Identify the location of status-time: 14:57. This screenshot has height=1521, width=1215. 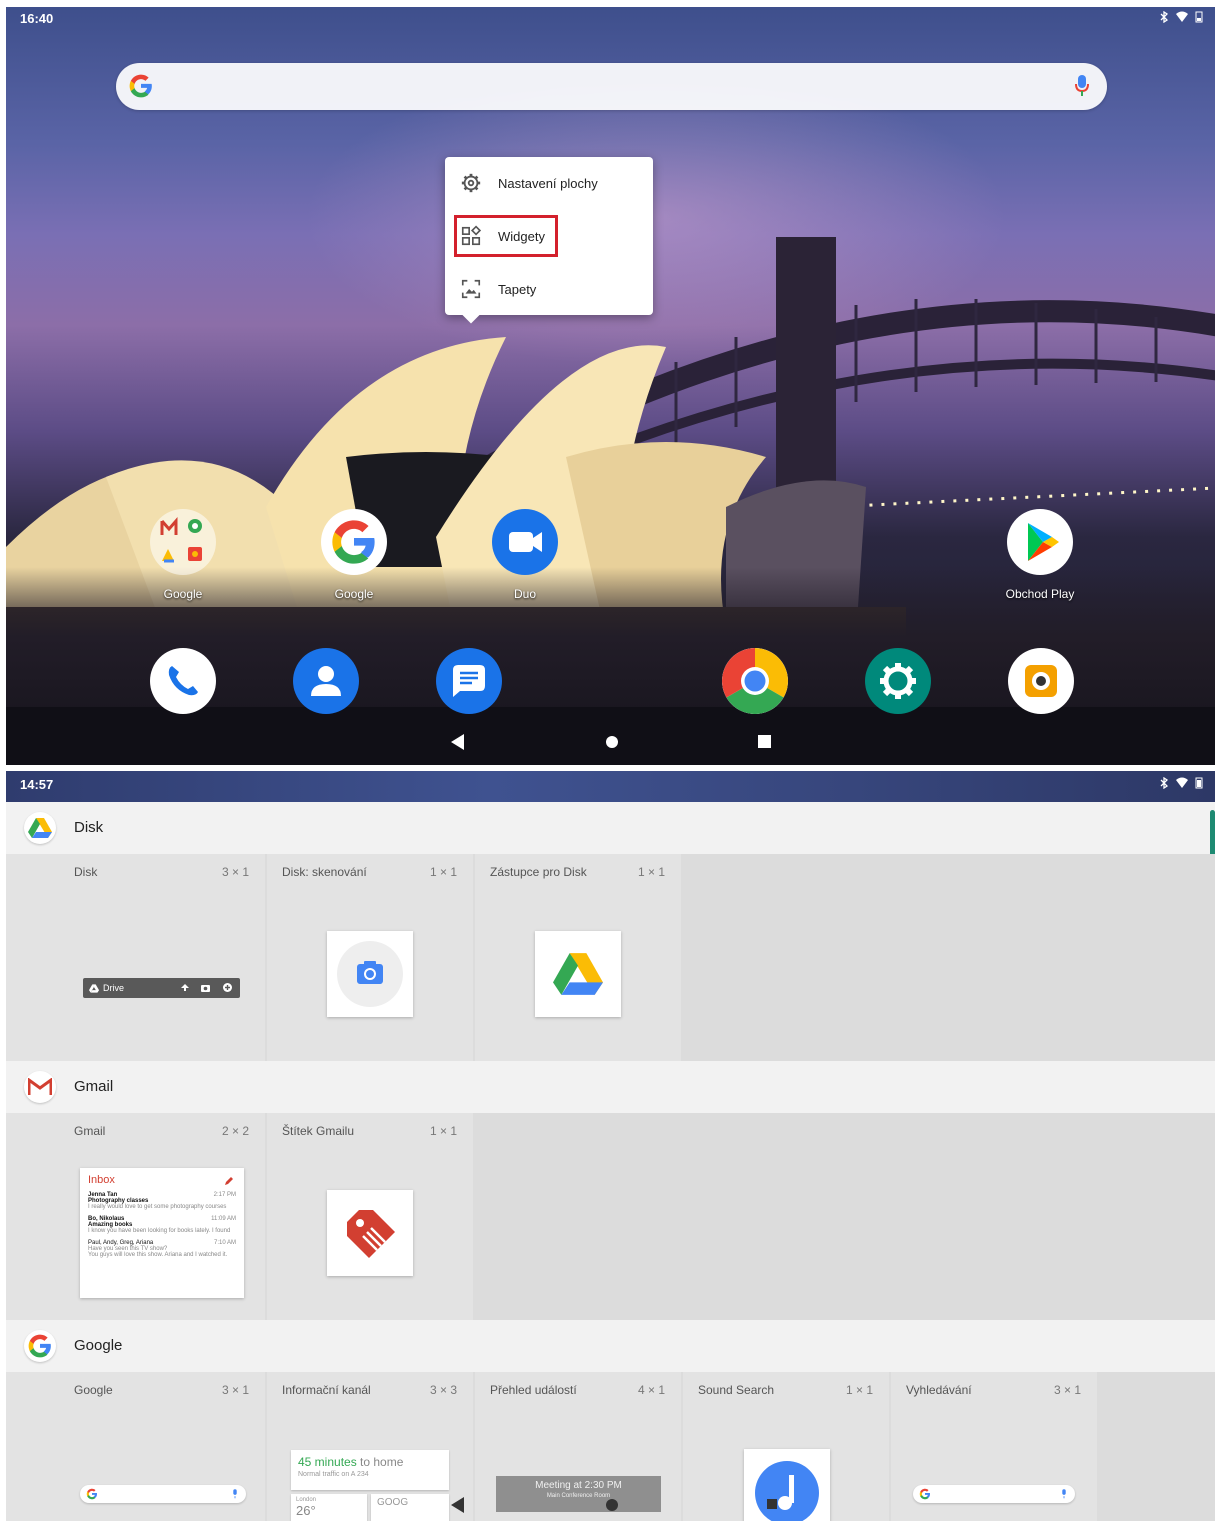
(37, 784).